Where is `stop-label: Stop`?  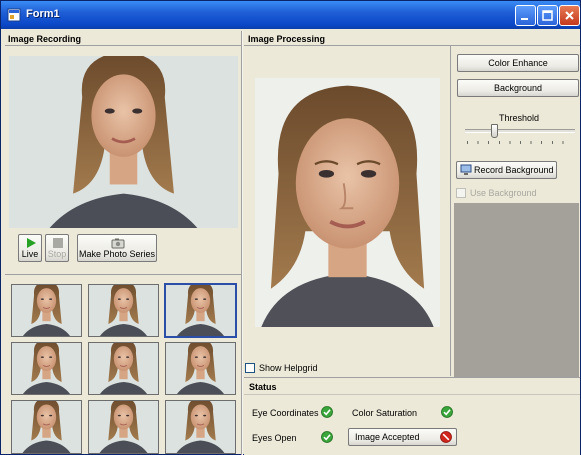
stop-label: Stop is located at coordinates (57, 254).